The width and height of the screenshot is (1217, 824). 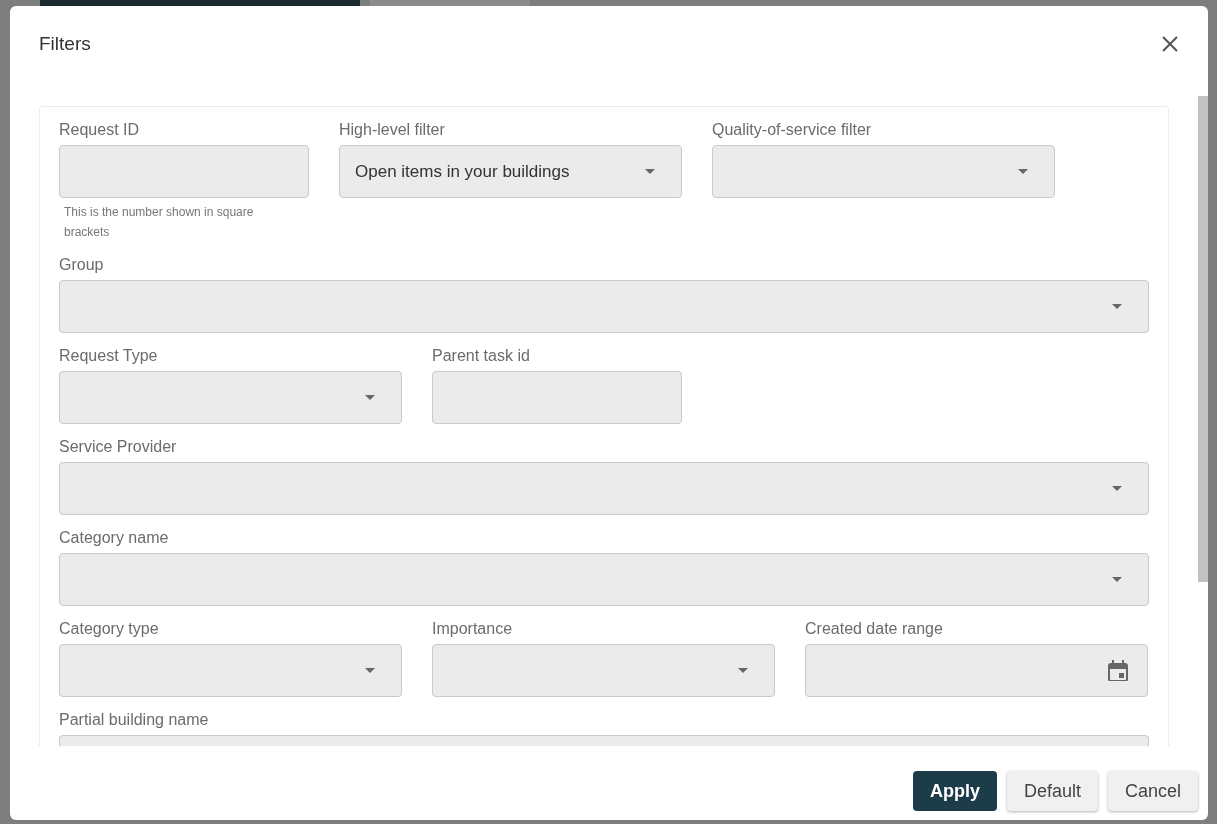 What do you see at coordinates (65, 44) in the screenshot?
I see `dialog-title: Filters` at bounding box center [65, 44].